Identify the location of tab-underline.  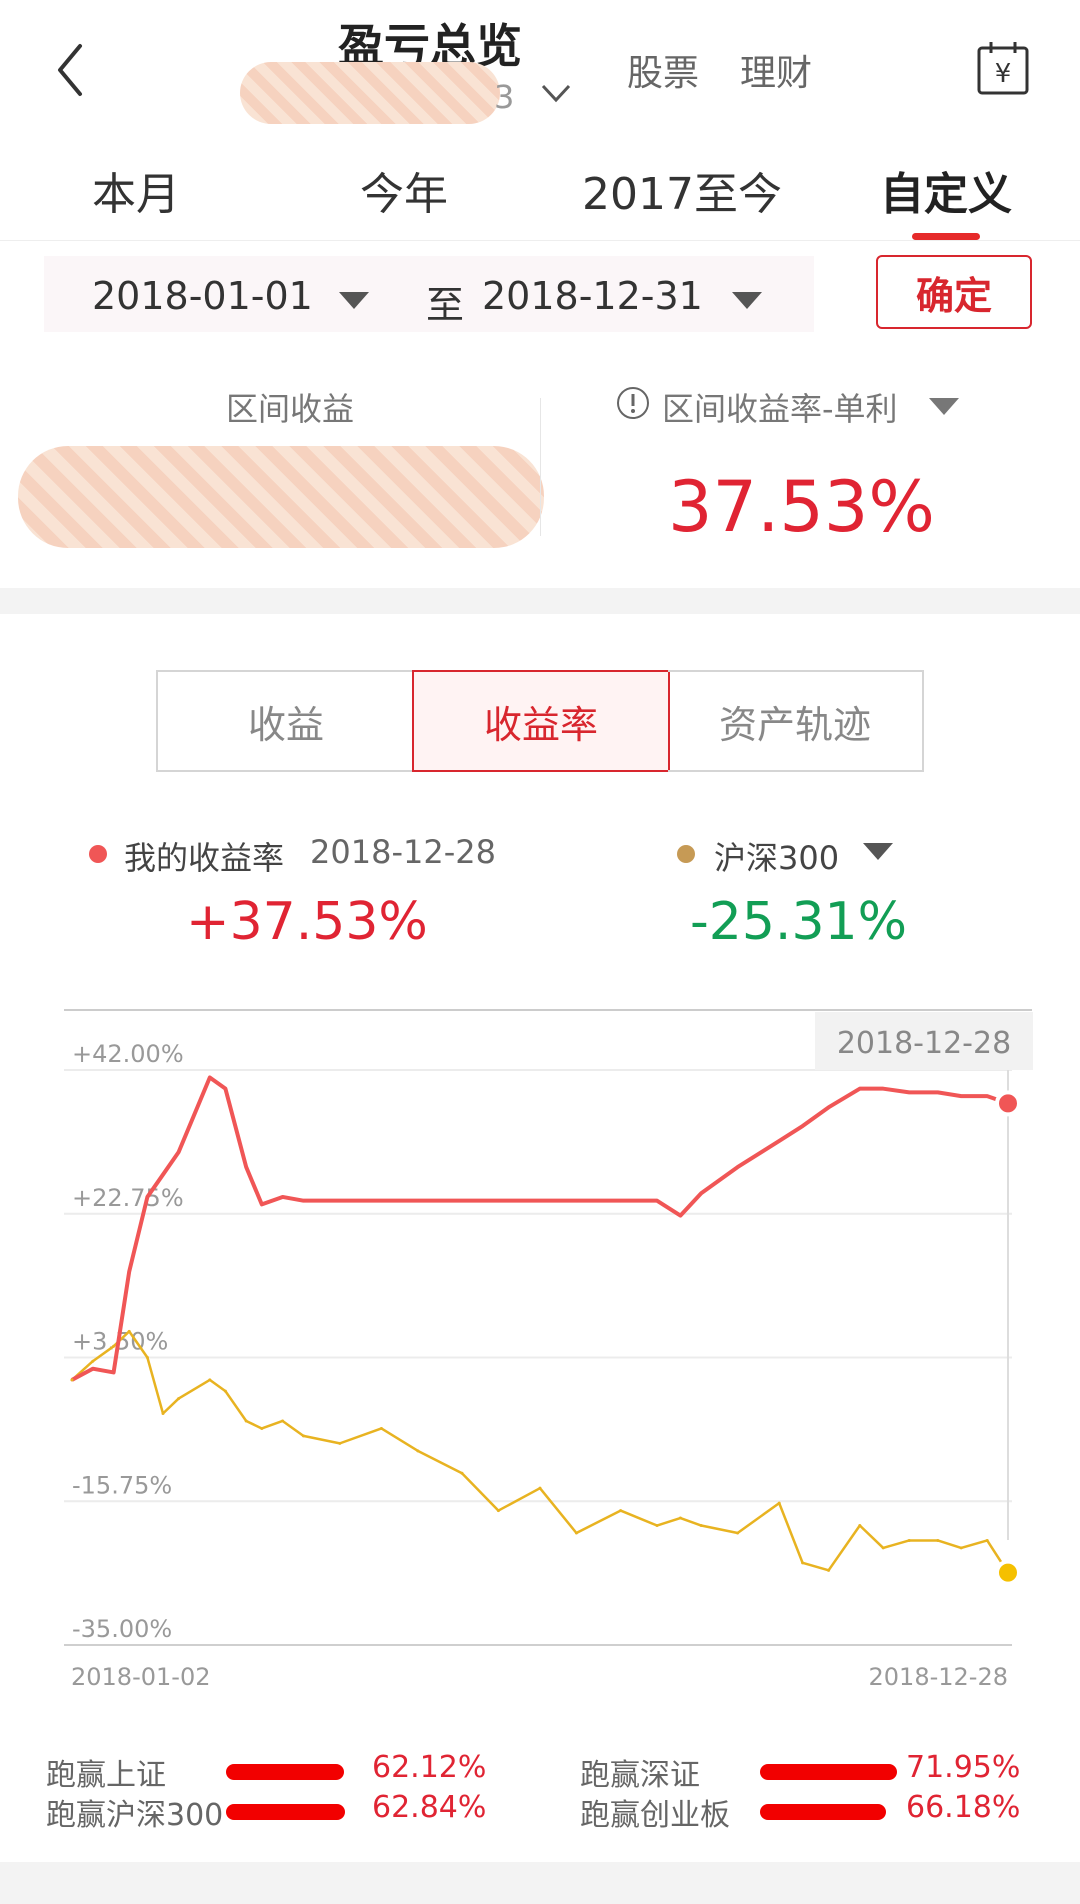
(946, 236).